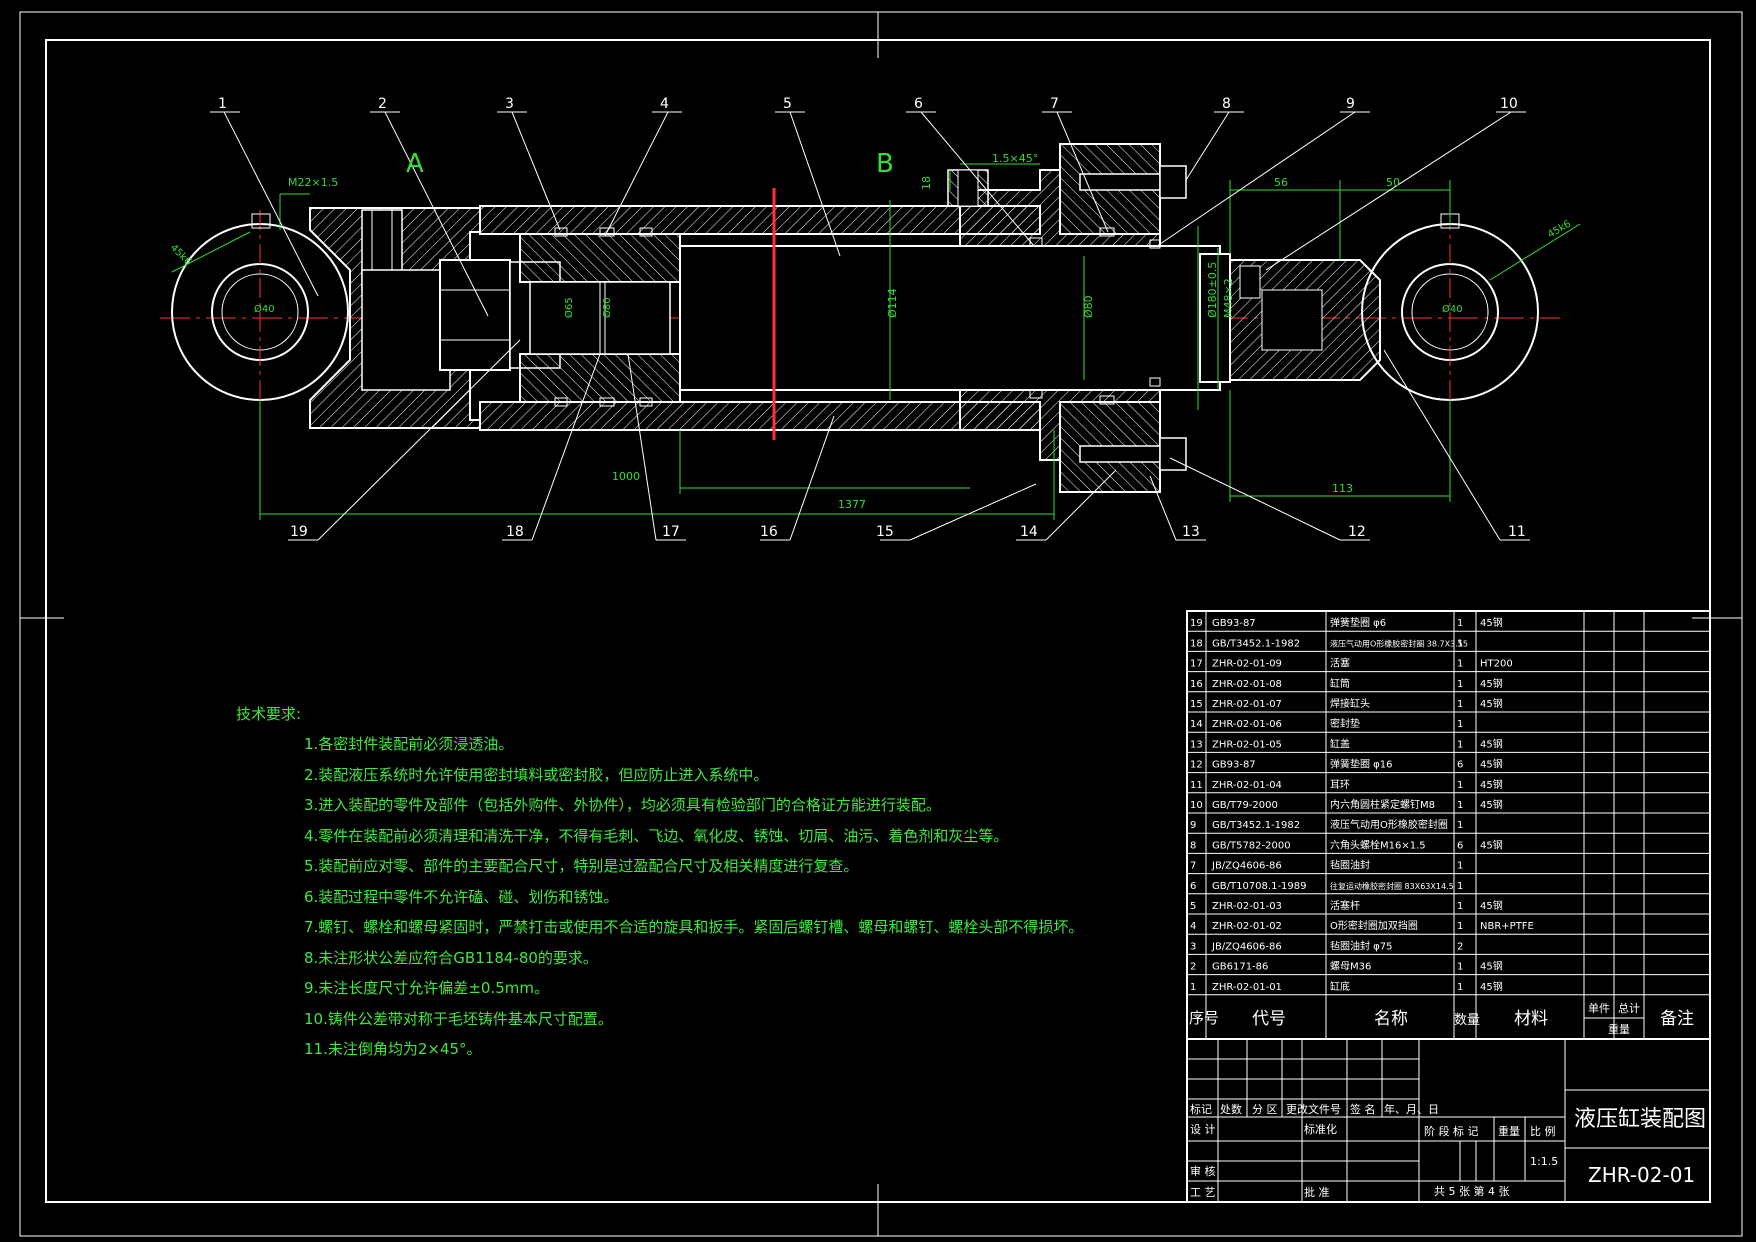  Describe the element at coordinates (1451, 1131) in the screenshot. I see `tb-stage: 阶 段 标 记` at that location.